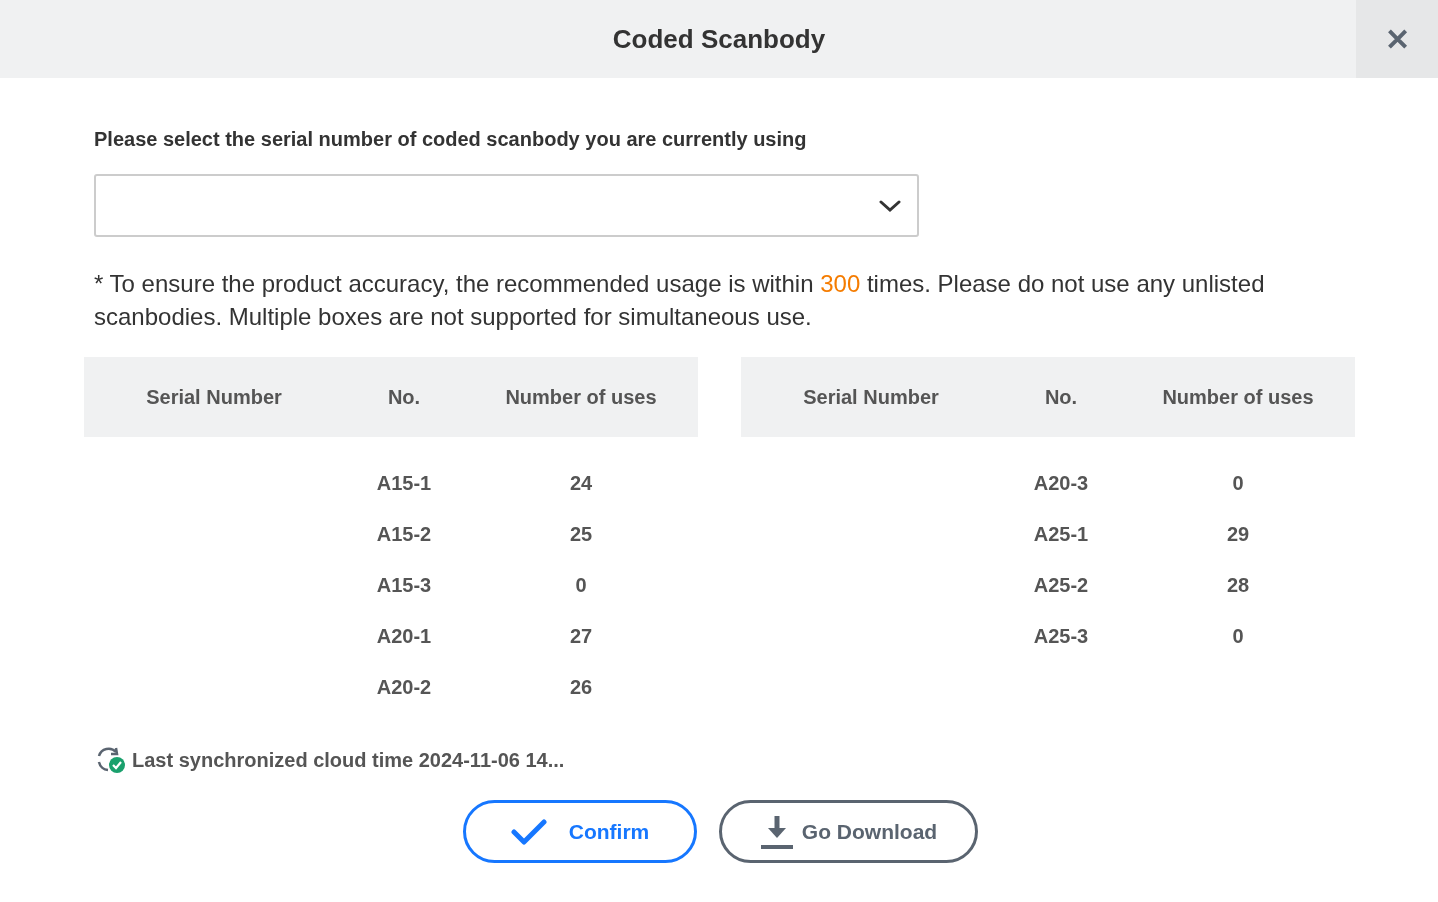 The height and width of the screenshot is (902, 1438). What do you see at coordinates (111, 760) in the screenshot?
I see `sync-check-icon` at bounding box center [111, 760].